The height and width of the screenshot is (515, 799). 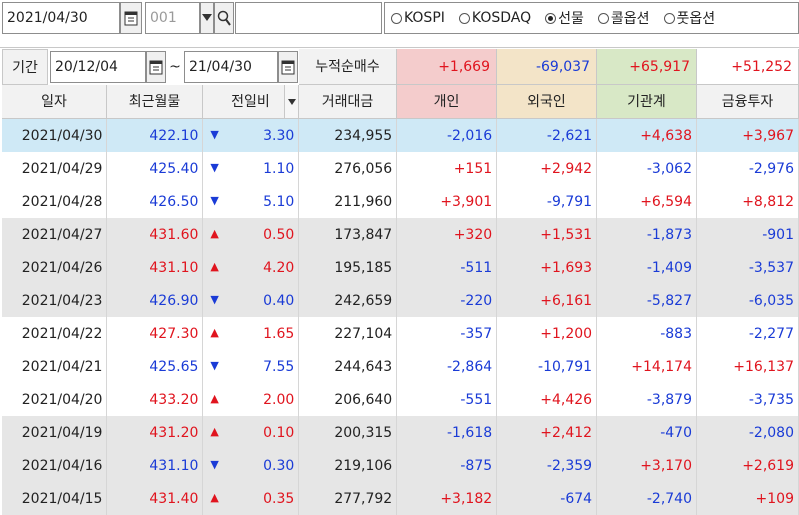 What do you see at coordinates (646, 333) in the screenshot?
I see `cell-institution: -883` at bounding box center [646, 333].